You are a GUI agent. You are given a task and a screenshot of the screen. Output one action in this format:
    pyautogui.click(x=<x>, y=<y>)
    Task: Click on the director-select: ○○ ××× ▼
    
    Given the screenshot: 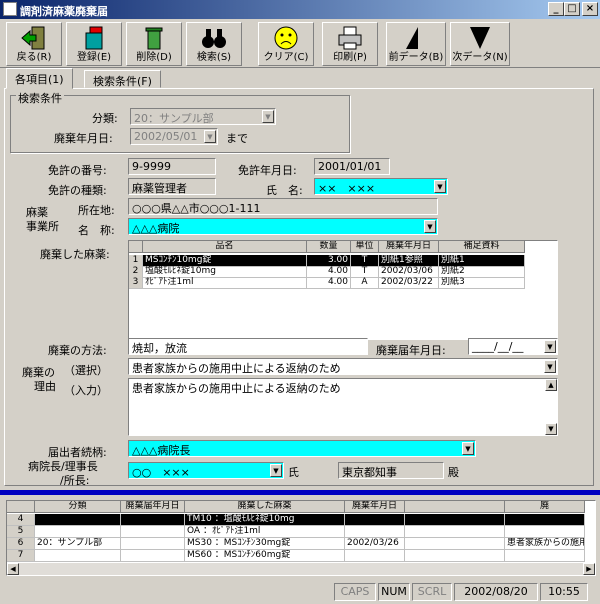 What is the action you would take?
    pyautogui.click(x=206, y=470)
    